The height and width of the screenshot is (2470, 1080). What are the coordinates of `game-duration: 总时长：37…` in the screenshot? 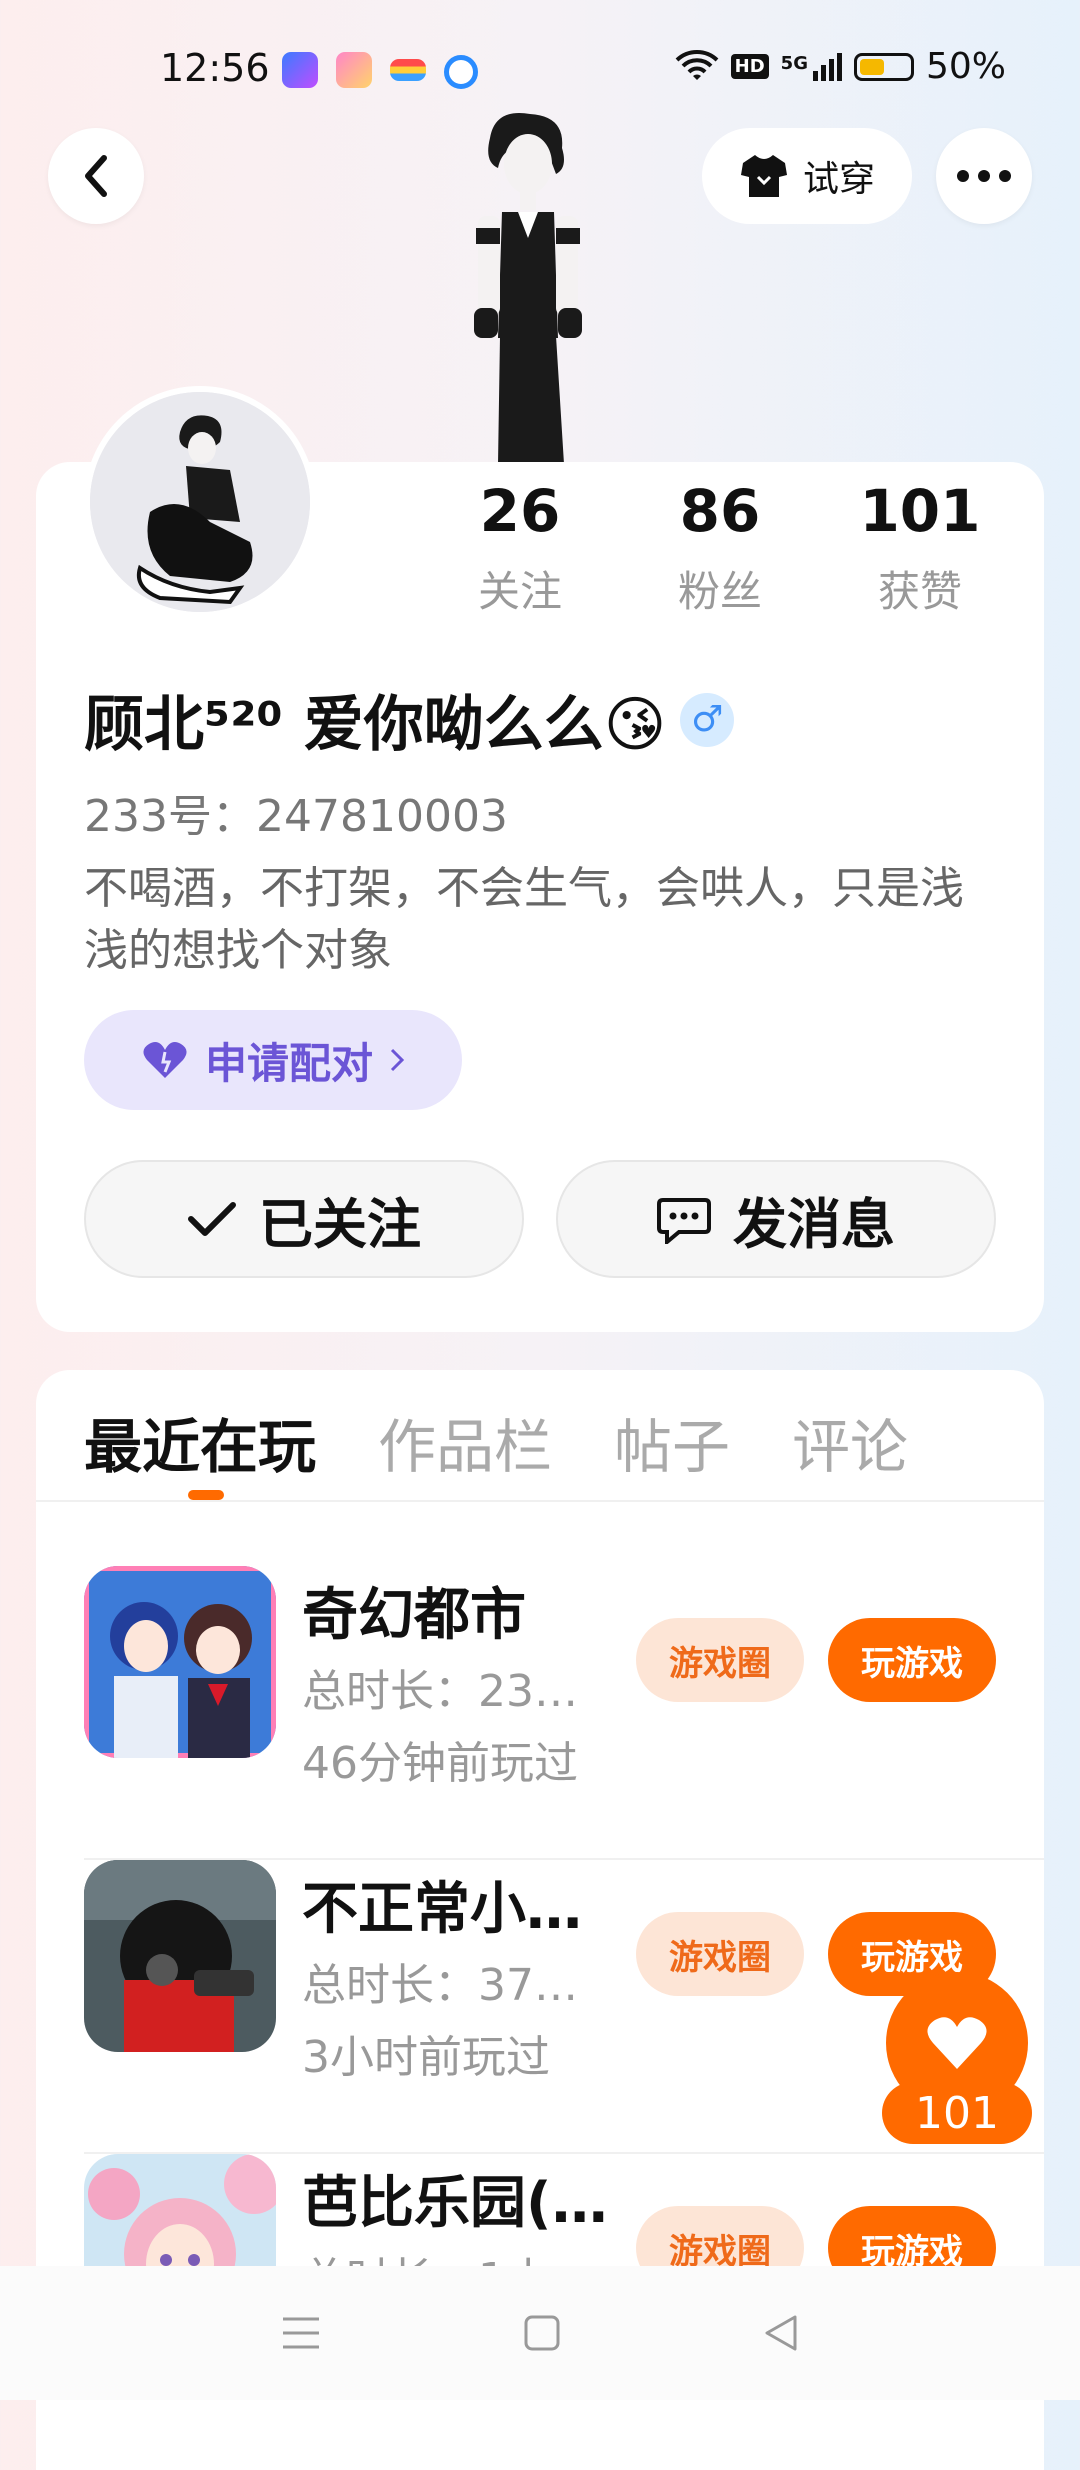 It's located at (440, 1985).